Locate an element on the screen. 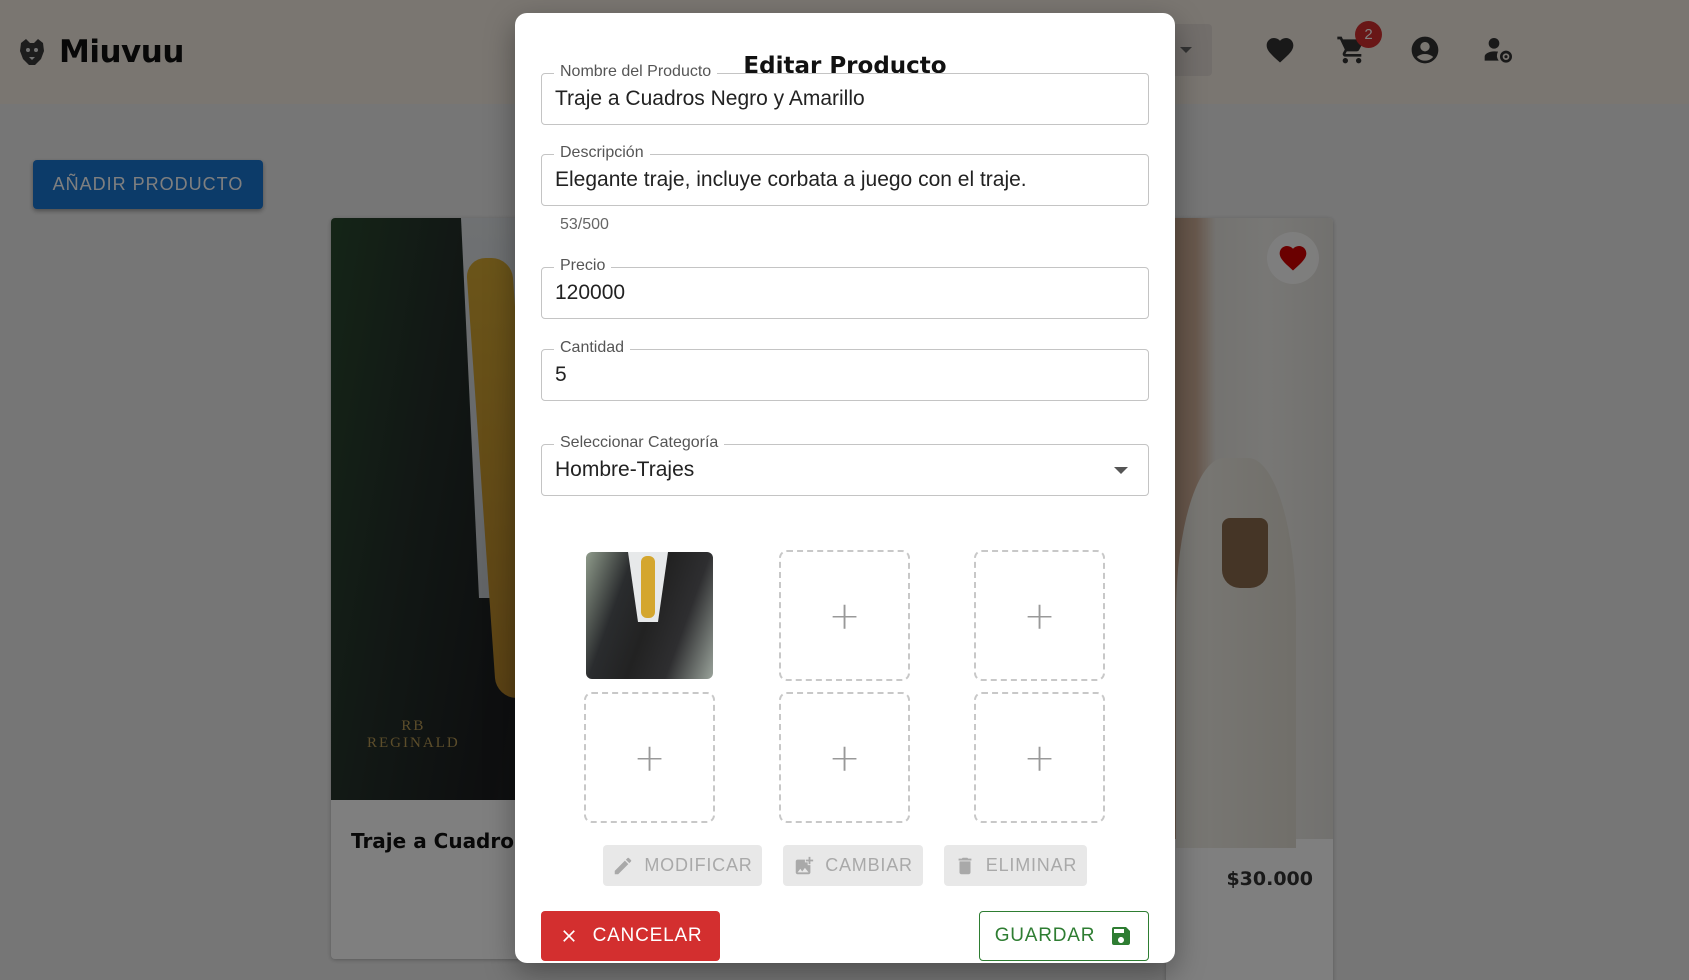 The width and height of the screenshot is (1689, 980). delete-image-button: ELIMINAR is located at coordinates (1015, 865).